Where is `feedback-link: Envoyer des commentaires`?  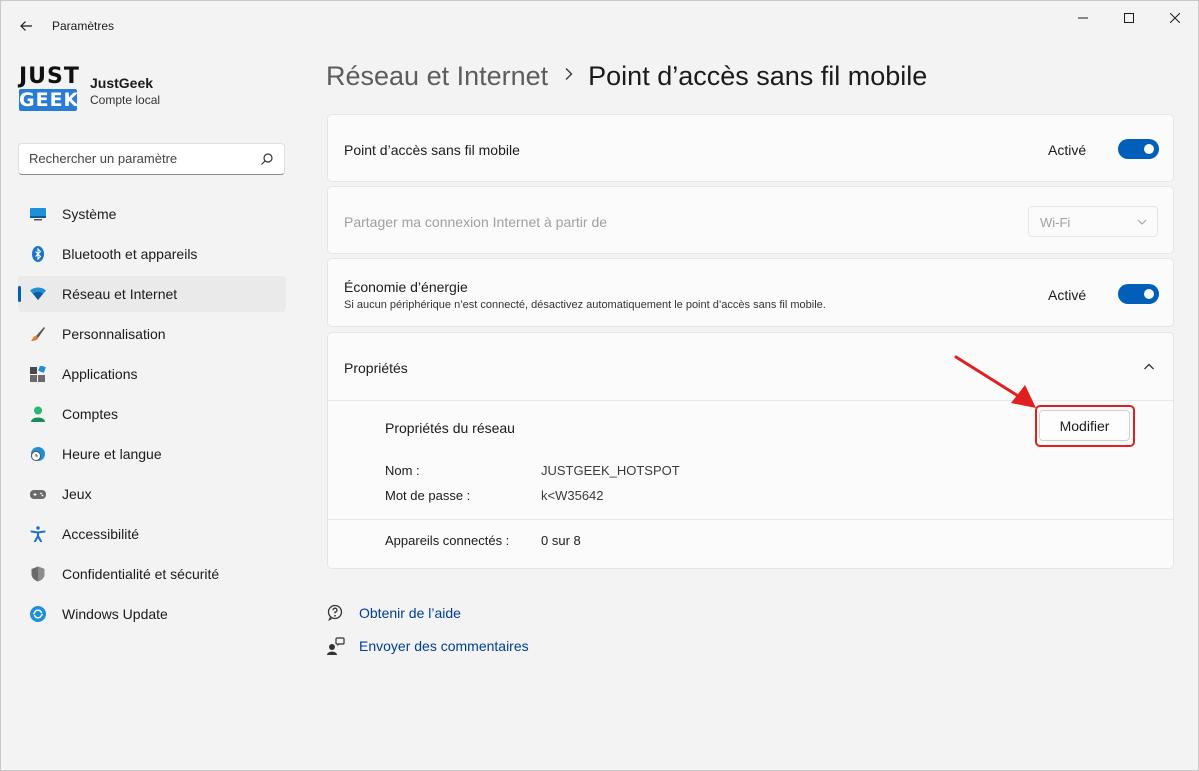 feedback-link: Envoyer des commentaires is located at coordinates (428, 646).